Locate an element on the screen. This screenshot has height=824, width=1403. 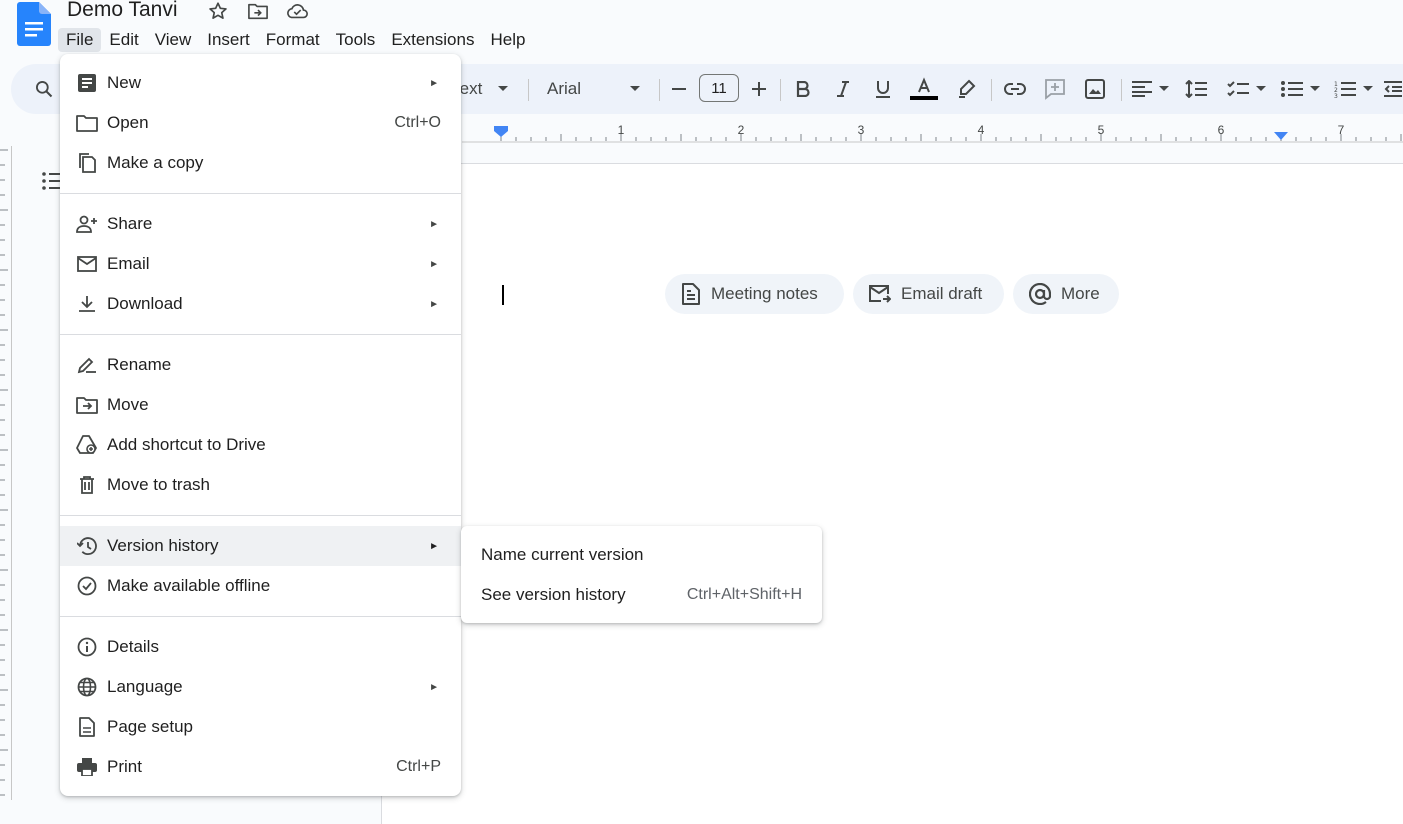
menu-item-move-to-trash: Move to trash is located at coordinates (260, 485).